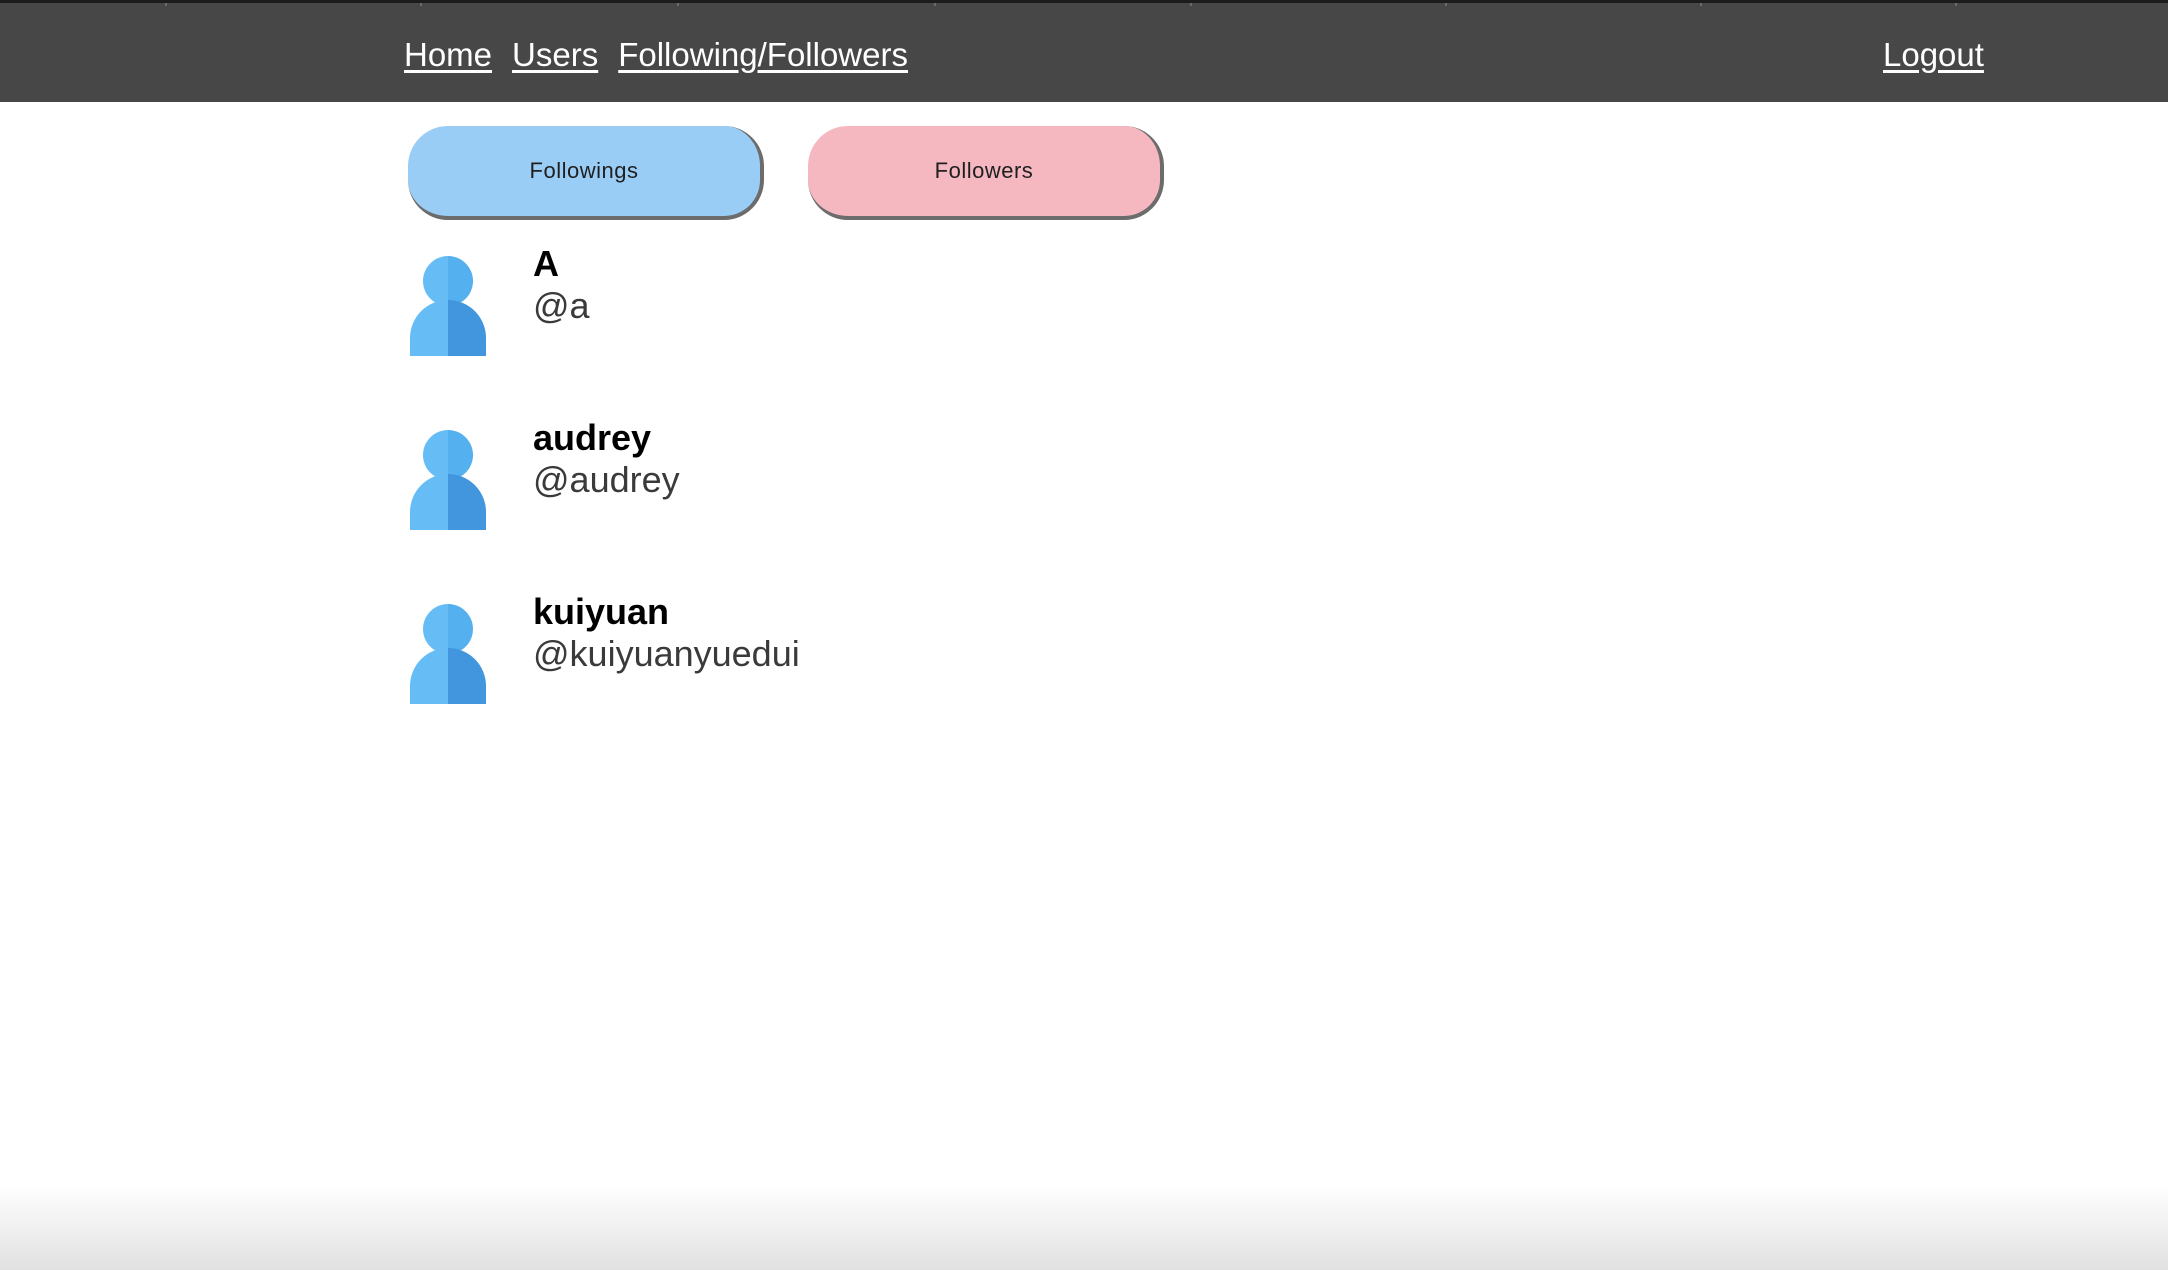 This screenshot has height=1270, width=2168. Describe the element at coordinates (666, 653) in the screenshot. I see `user-handle: @kuiyuanyuedui` at that location.